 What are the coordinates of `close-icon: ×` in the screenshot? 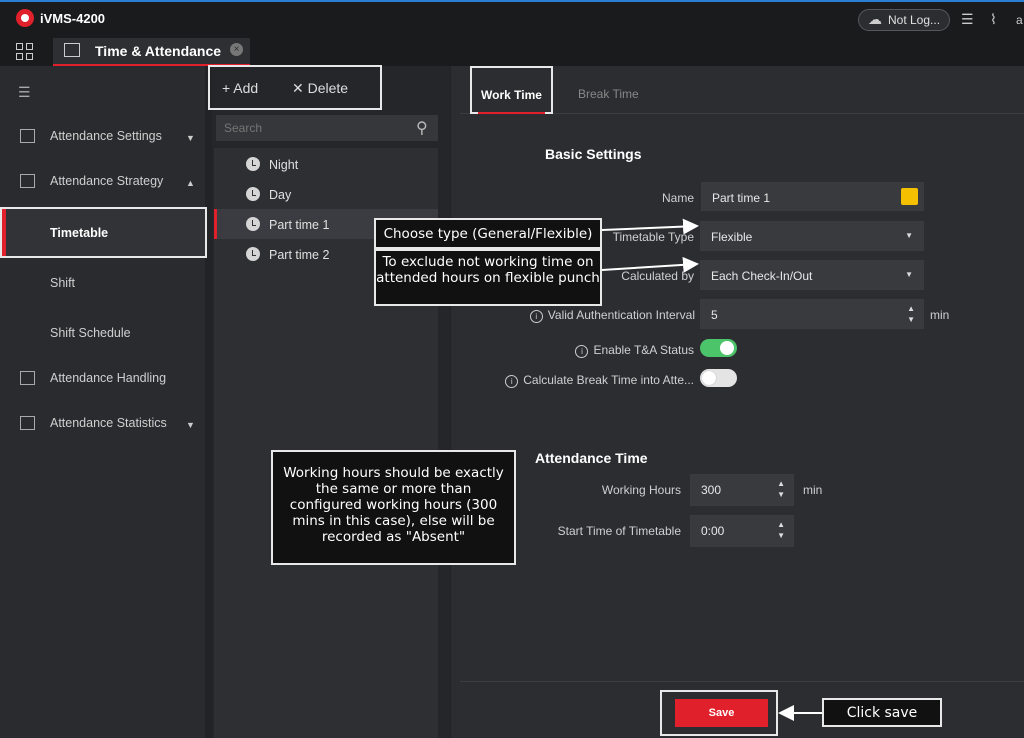 It's located at (236, 49).